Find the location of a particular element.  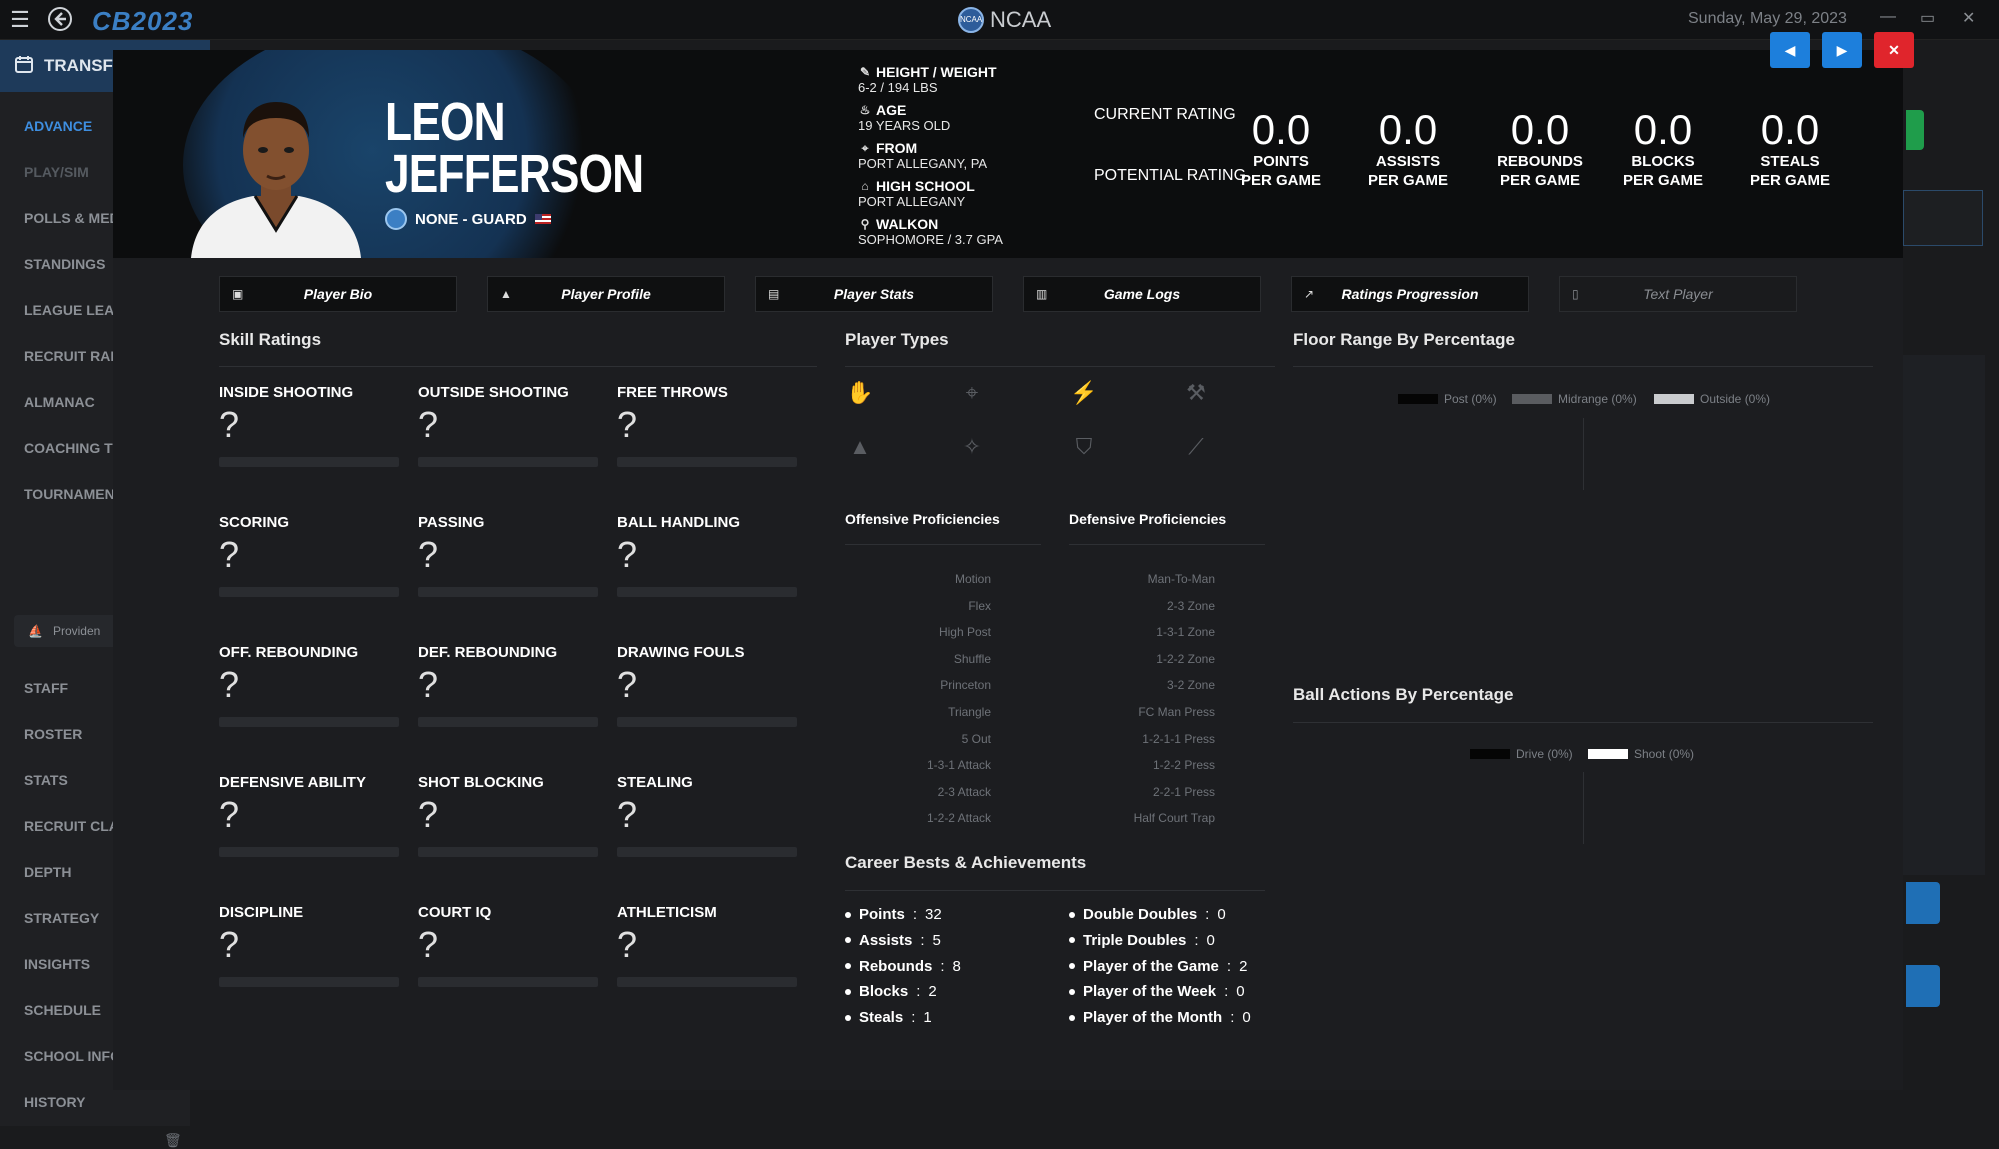

maximize-icon: ▭ is located at coordinates (1927, 18).